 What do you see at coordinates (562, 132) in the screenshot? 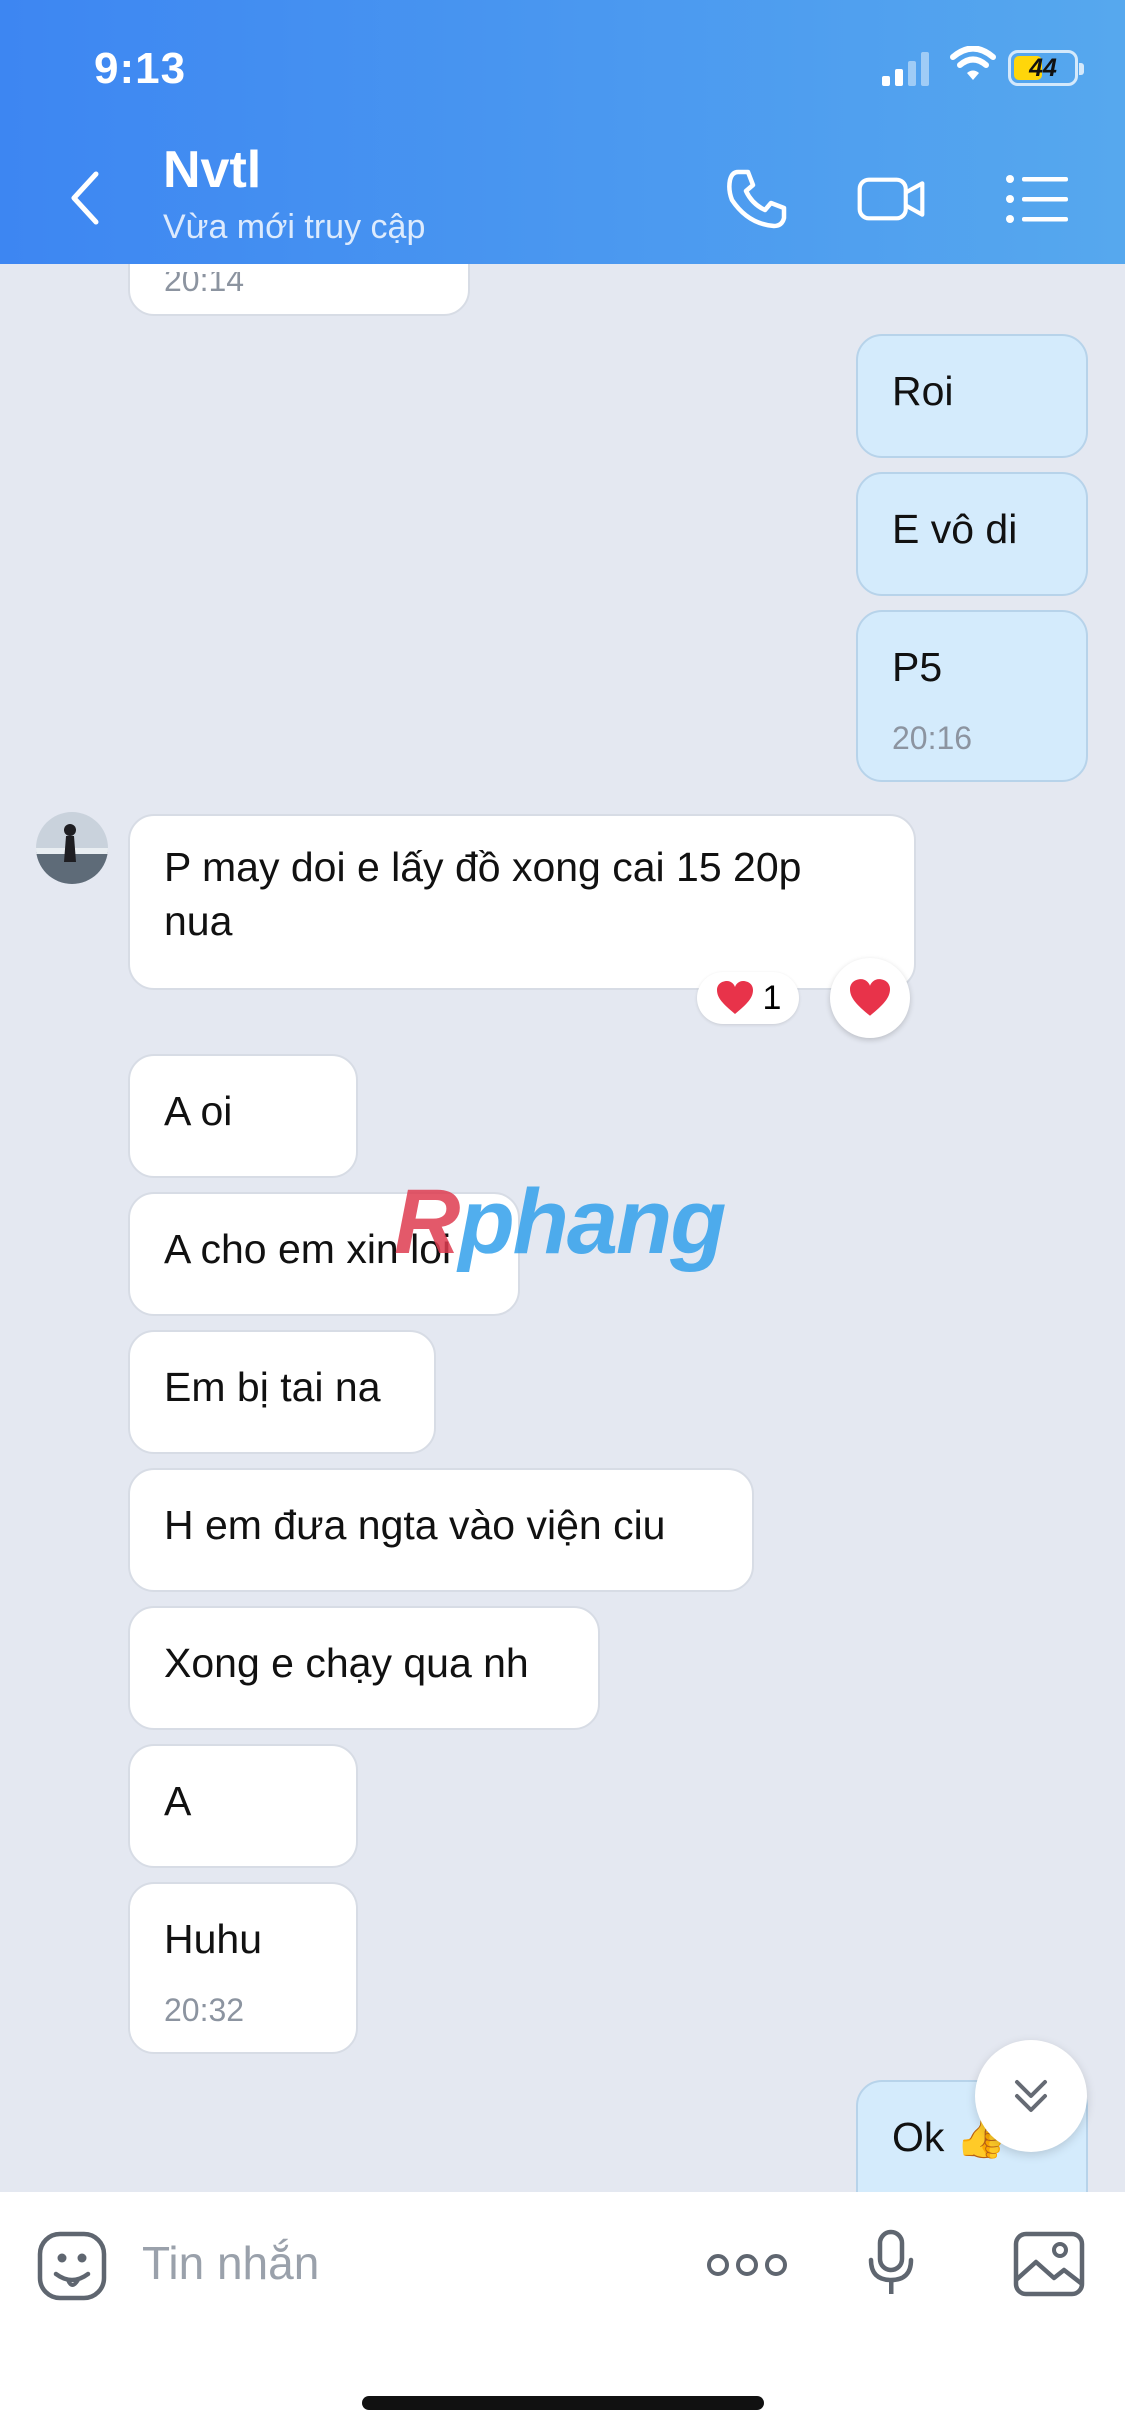
I see `chat-header: 9:13 44 Nvtl Vừa mới truy cập` at bounding box center [562, 132].